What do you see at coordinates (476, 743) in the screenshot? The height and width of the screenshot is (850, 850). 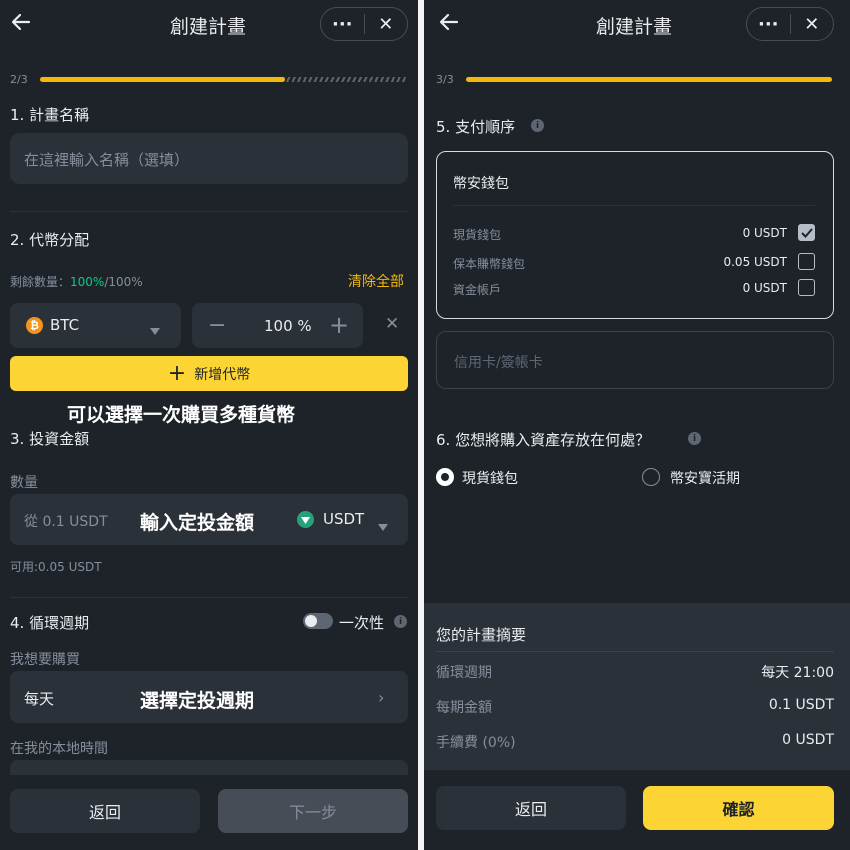 I see `summary-label: 手續費 (0%)` at bounding box center [476, 743].